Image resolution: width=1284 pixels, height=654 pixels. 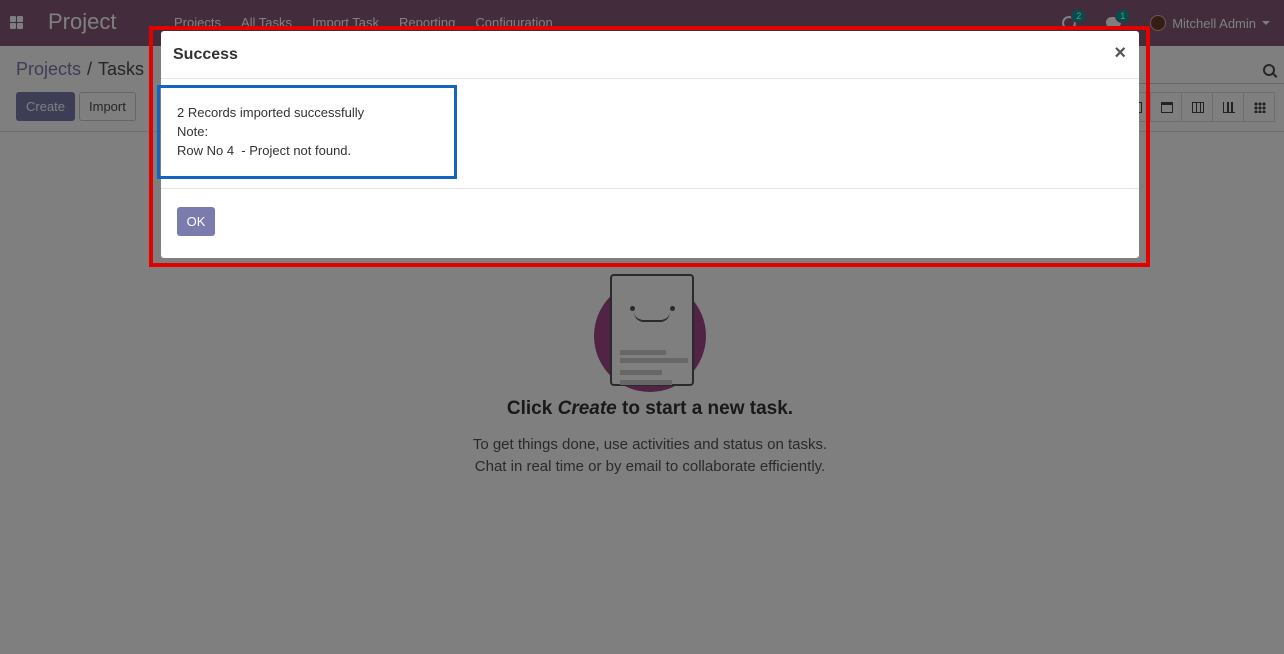 What do you see at coordinates (650, 55) in the screenshot?
I see `dialog-header: Success ×` at bounding box center [650, 55].